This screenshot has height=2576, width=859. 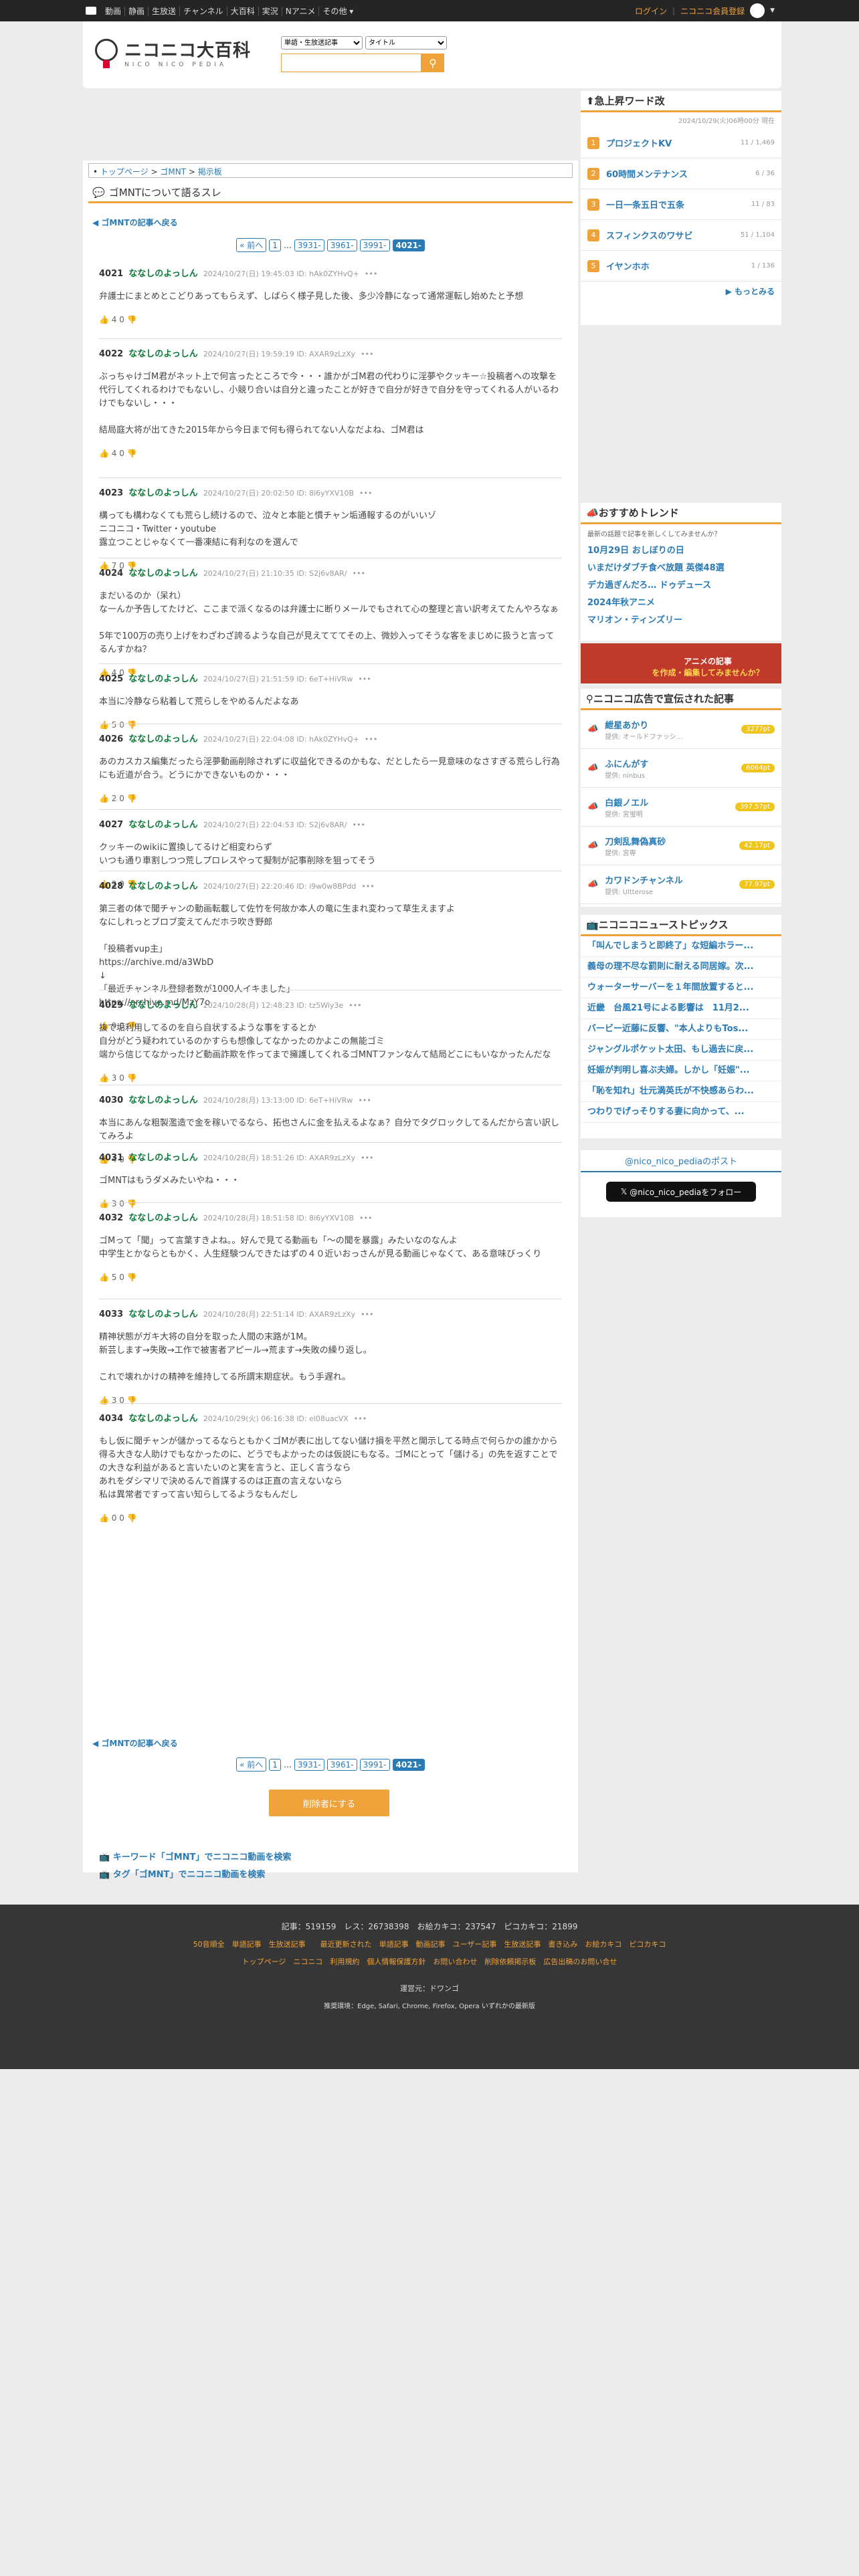 What do you see at coordinates (681, 807) in the screenshot?
I see `advertised-item: 📣 白銀ノエル 提供: 宮蛍明 397.57pt` at bounding box center [681, 807].